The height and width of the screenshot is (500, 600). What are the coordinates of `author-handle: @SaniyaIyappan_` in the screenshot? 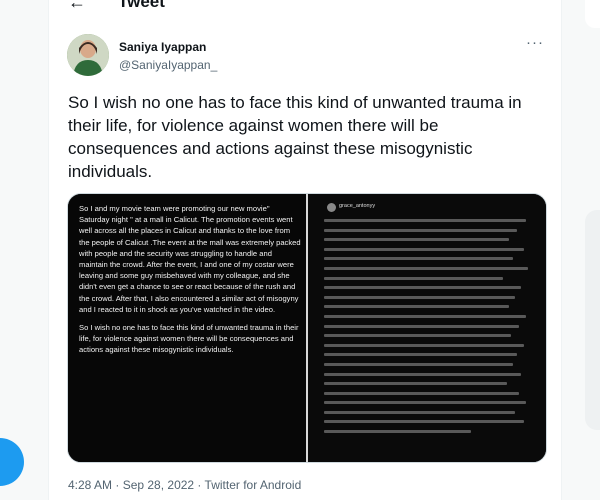 It's located at (168, 65).